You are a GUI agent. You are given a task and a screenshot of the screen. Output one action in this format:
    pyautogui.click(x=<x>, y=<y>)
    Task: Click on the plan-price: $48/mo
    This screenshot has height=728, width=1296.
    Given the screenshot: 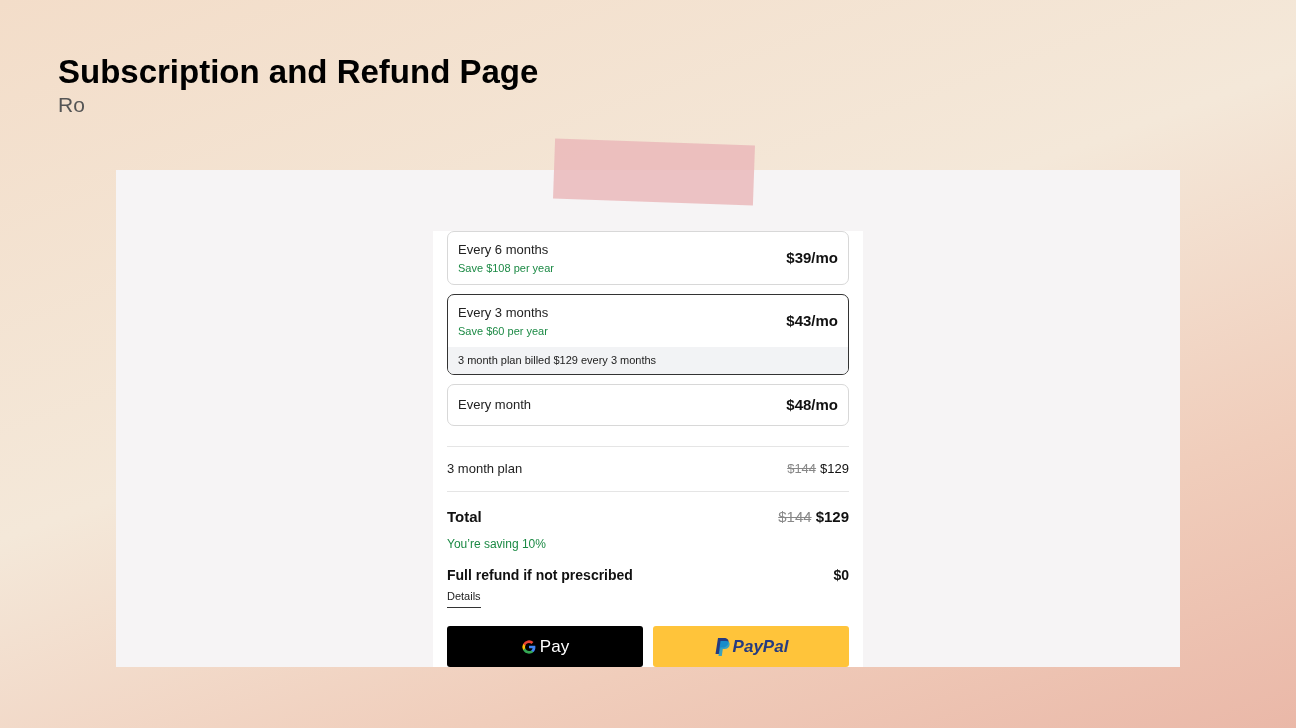 What is the action you would take?
    pyautogui.click(x=812, y=404)
    